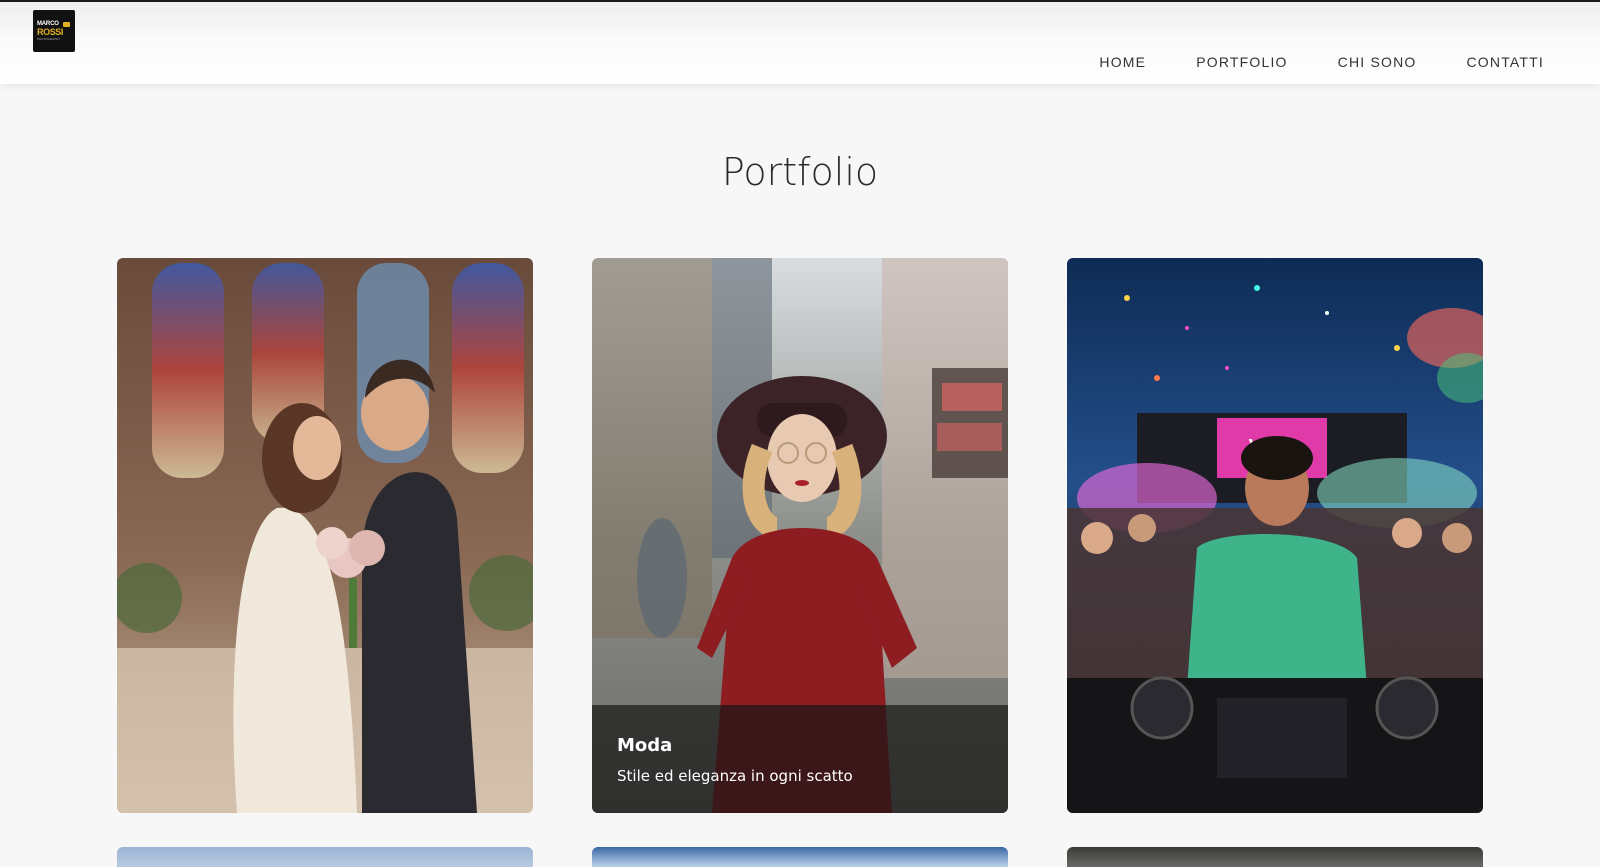 This screenshot has height=867, width=1600. I want to click on nav-contatti: CONTATTI, so click(1505, 62).